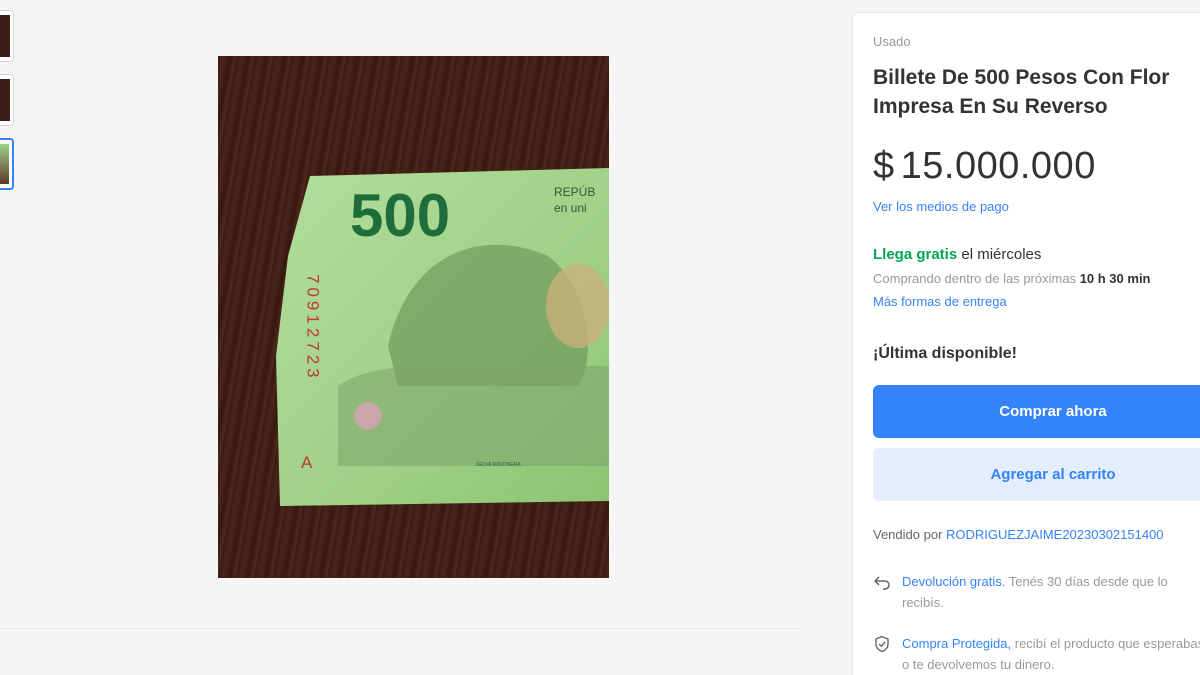  What do you see at coordinates (975, 278) in the screenshot?
I see `shipping-condition: Comprando dentro de las próximas` at bounding box center [975, 278].